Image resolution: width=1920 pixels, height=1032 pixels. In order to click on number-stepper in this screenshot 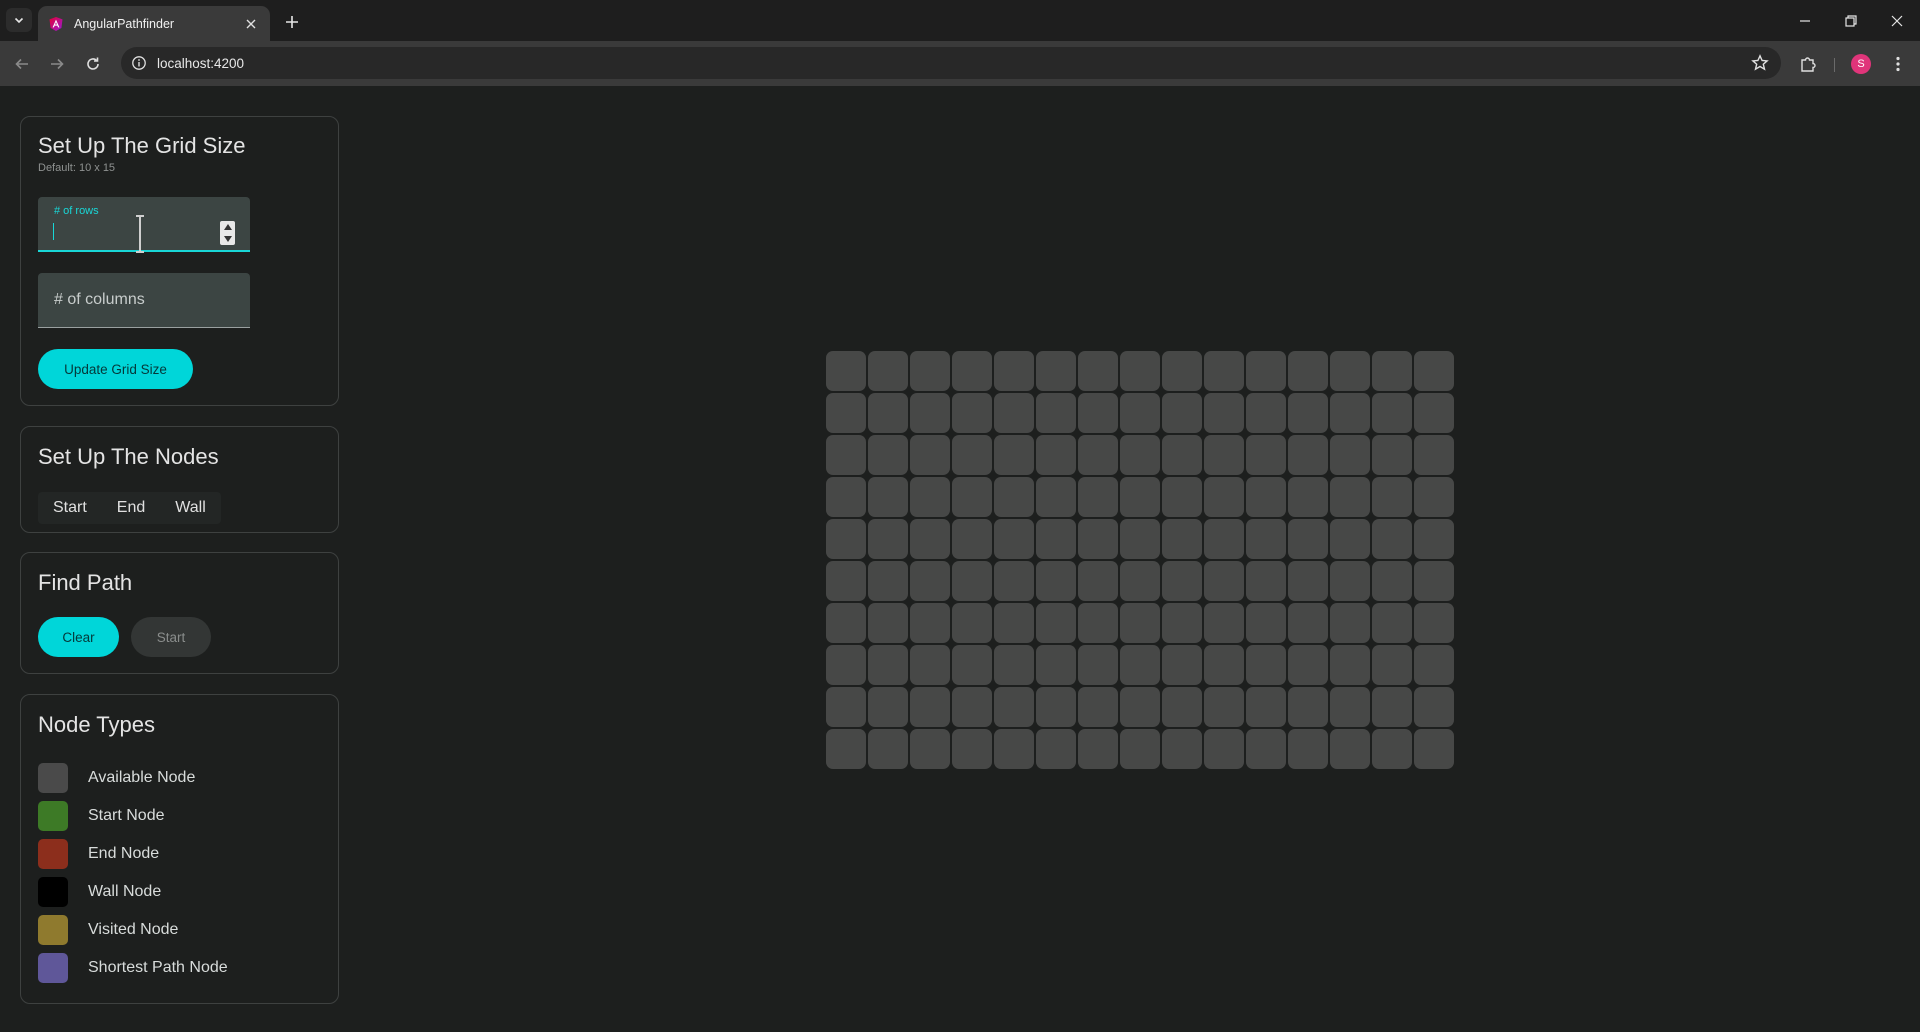, I will do `click(227, 233)`.